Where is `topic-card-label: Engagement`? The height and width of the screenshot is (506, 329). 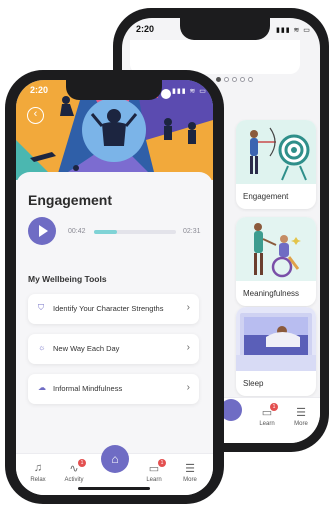
topic-card-label: Engagement is located at coordinates (266, 196).